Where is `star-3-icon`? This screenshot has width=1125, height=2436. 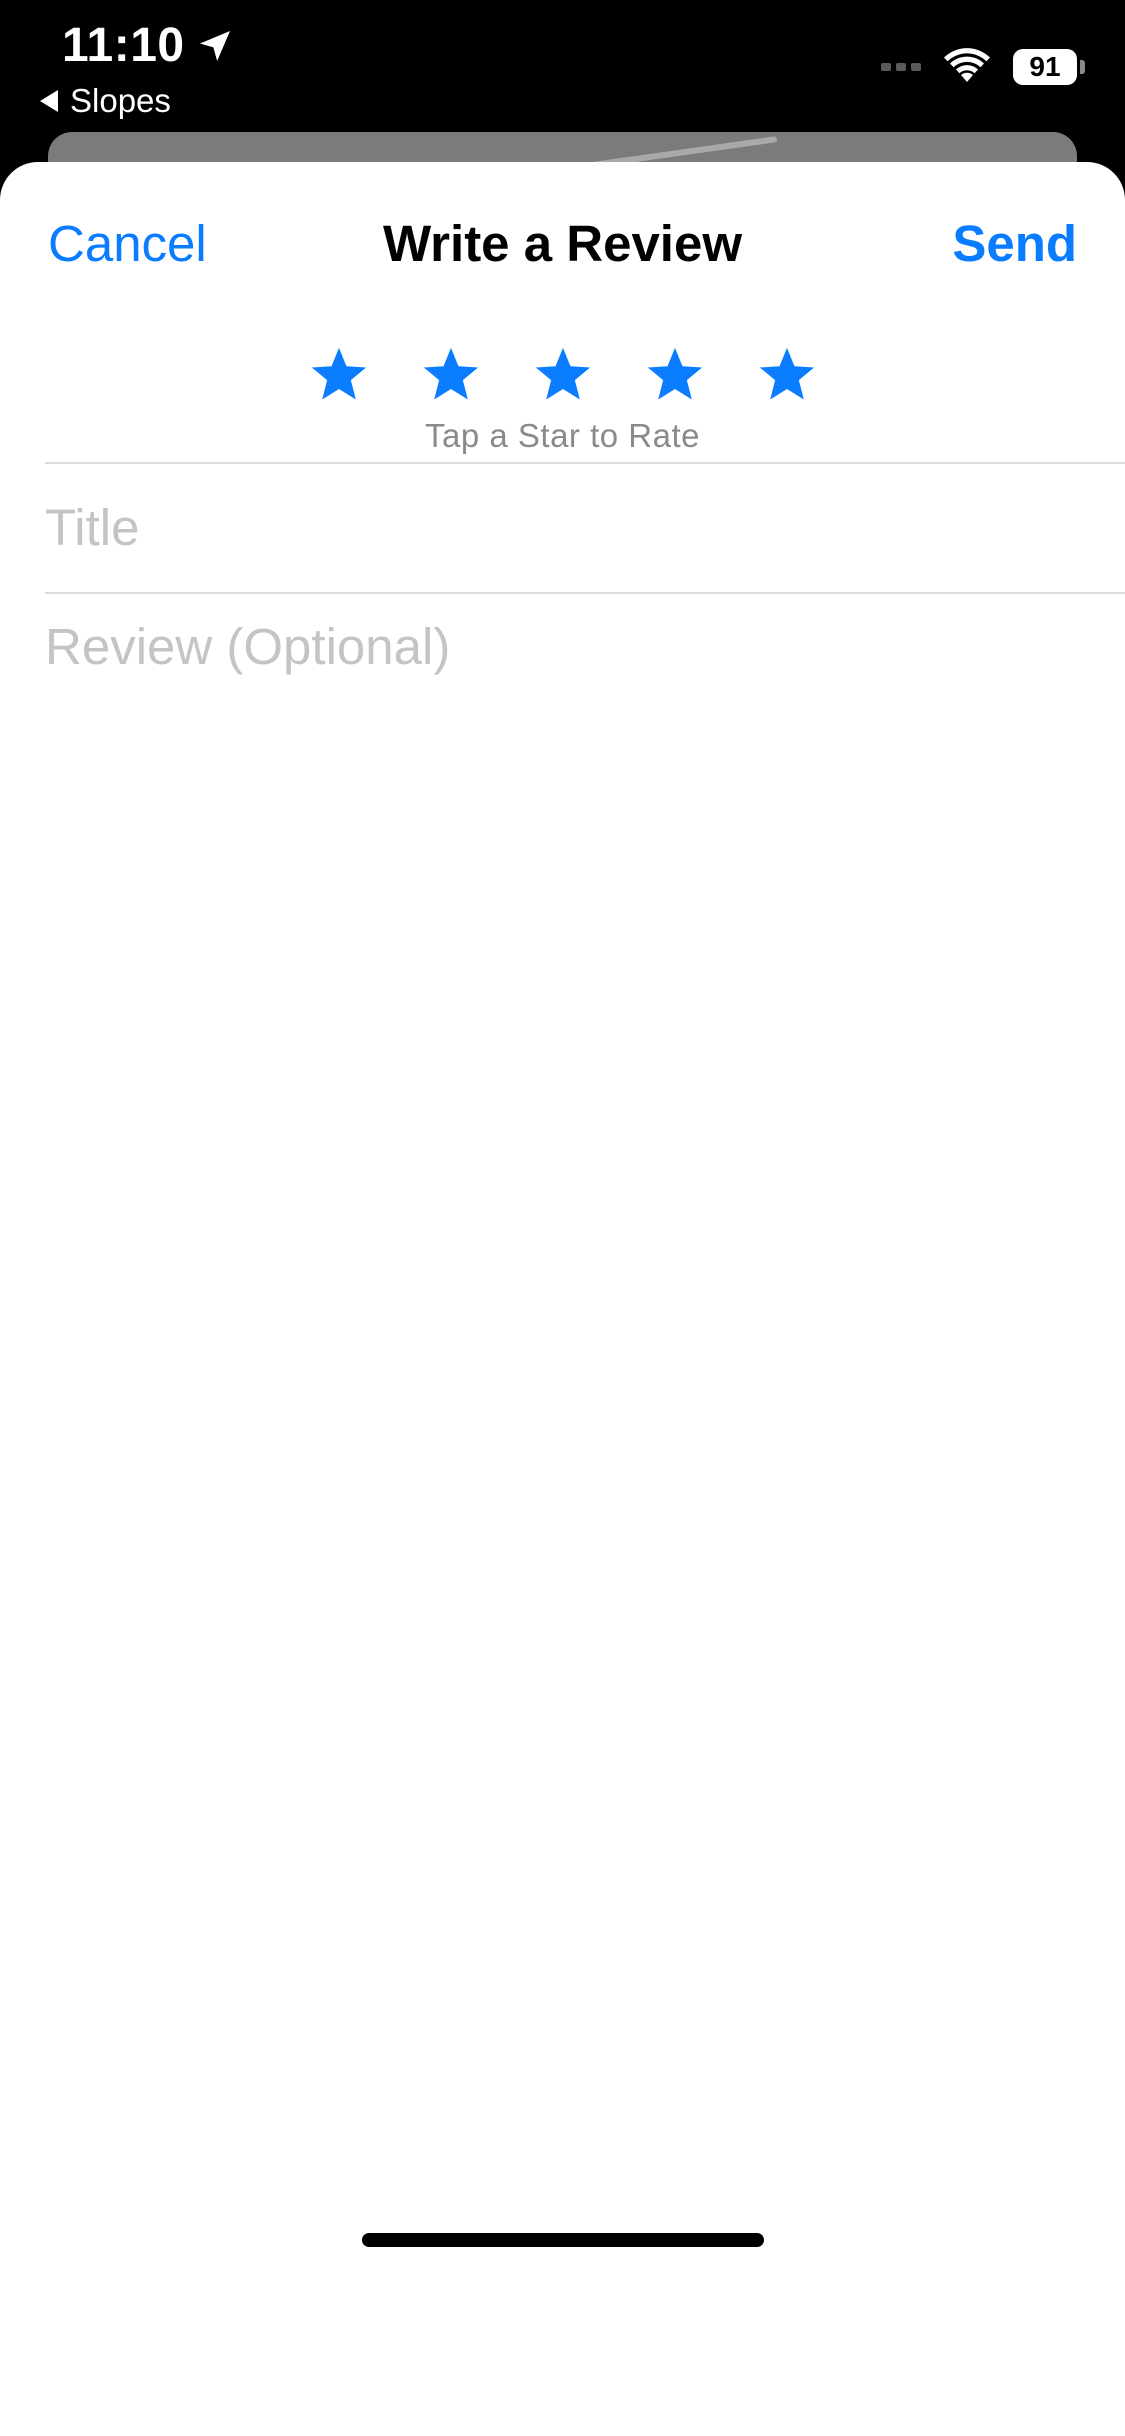 star-3-icon is located at coordinates (563, 375).